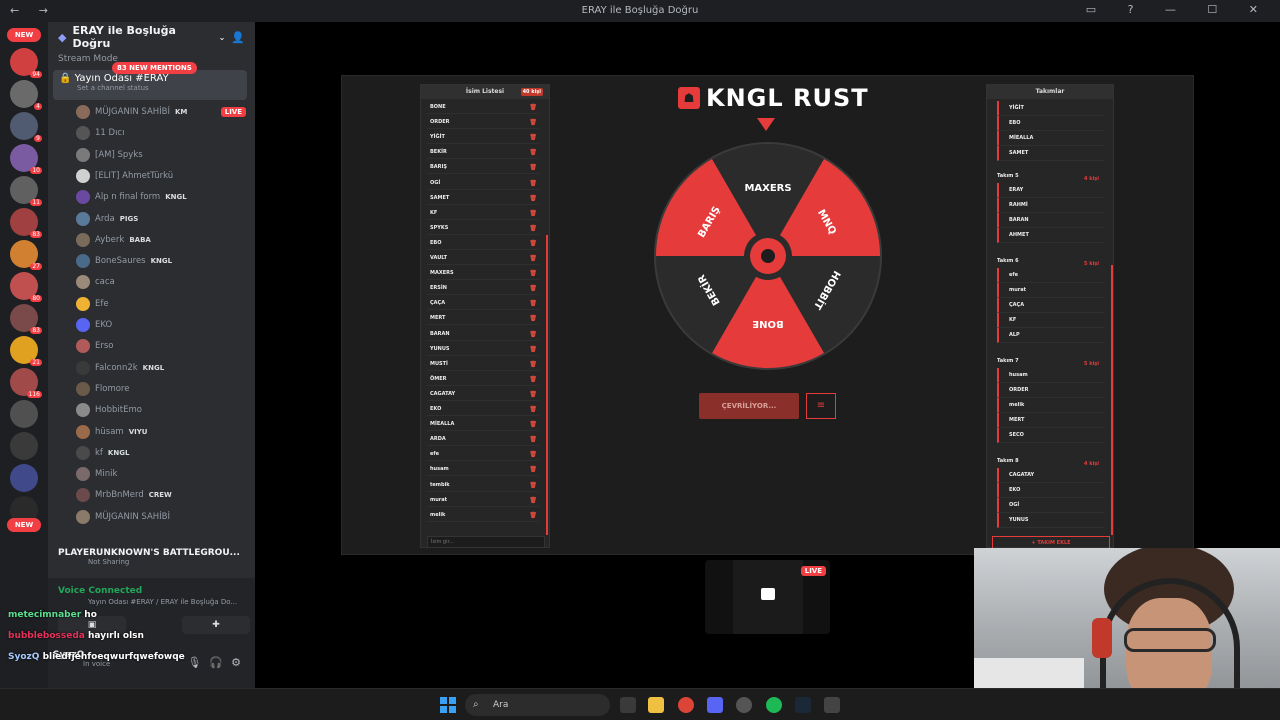 This screenshot has width=1280, height=720. I want to click on server-icon: 94, so click(26, 63).